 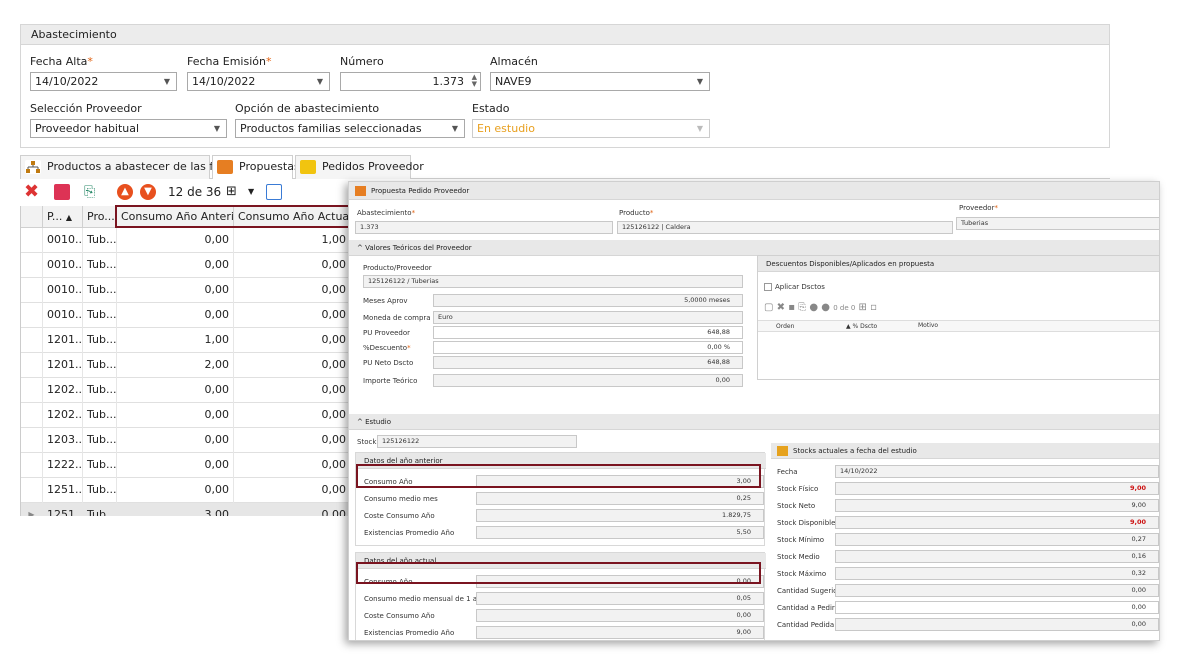 What do you see at coordinates (754, 248) in the screenshot?
I see `valores-teoricos-header: ^ Valores Teóricos del Proveedor` at bounding box center [754, 248].